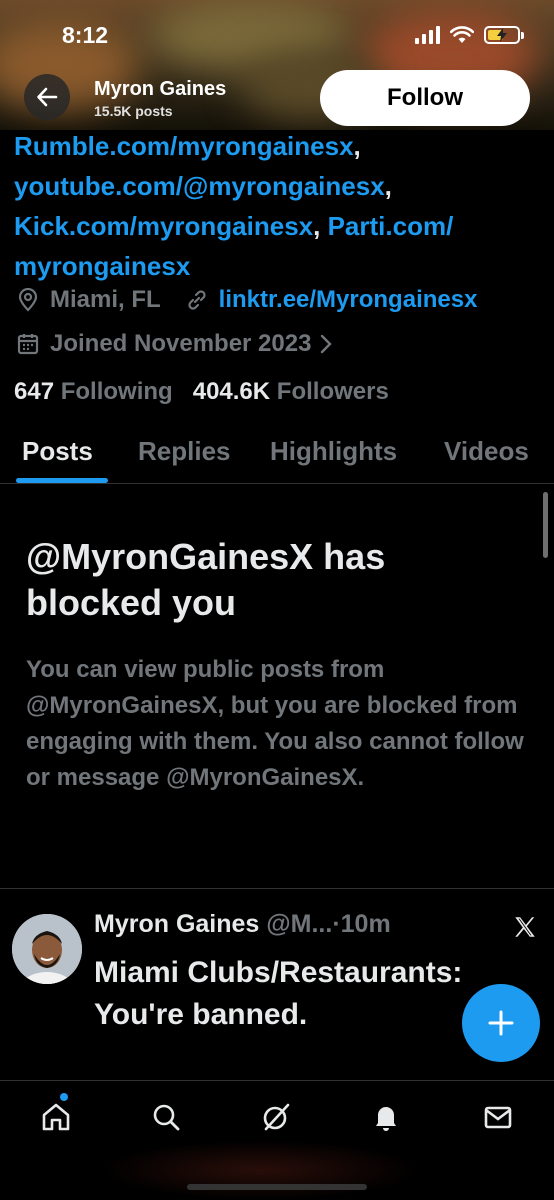 This screenshot has height=1200, width=554. I want to click on calendar-icon, so click(28, 344).